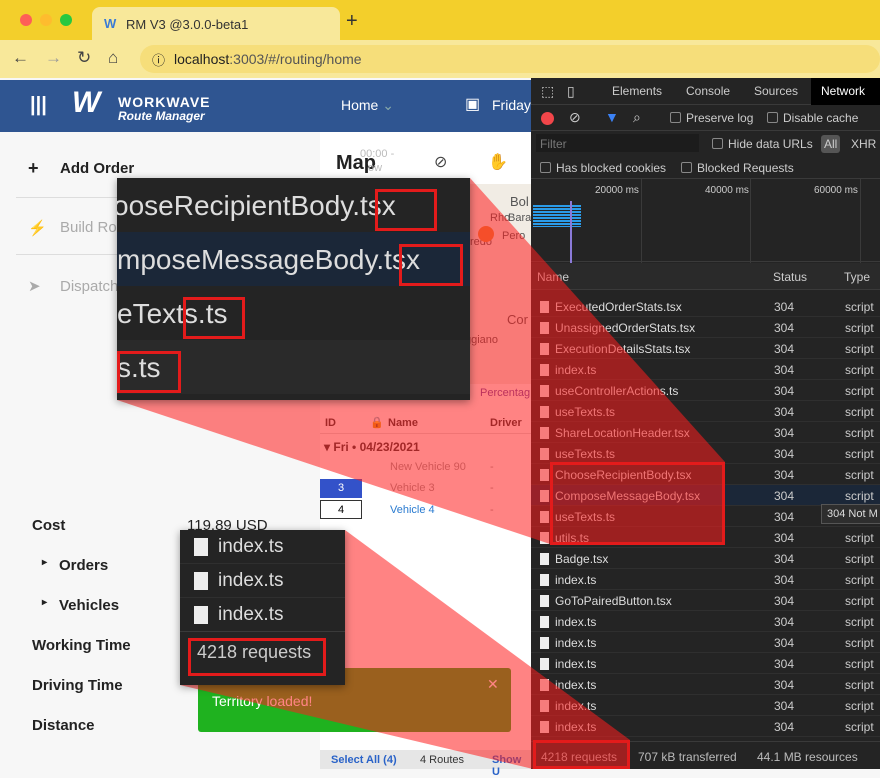 Image resolution: width=880 pixels, height=778 pixels. What do you see at coordinates (705, 348) in the screenshot?
I see `request-row: ExecutionDetailsStats.tsx 304 script` at bounding box center [705, 348].